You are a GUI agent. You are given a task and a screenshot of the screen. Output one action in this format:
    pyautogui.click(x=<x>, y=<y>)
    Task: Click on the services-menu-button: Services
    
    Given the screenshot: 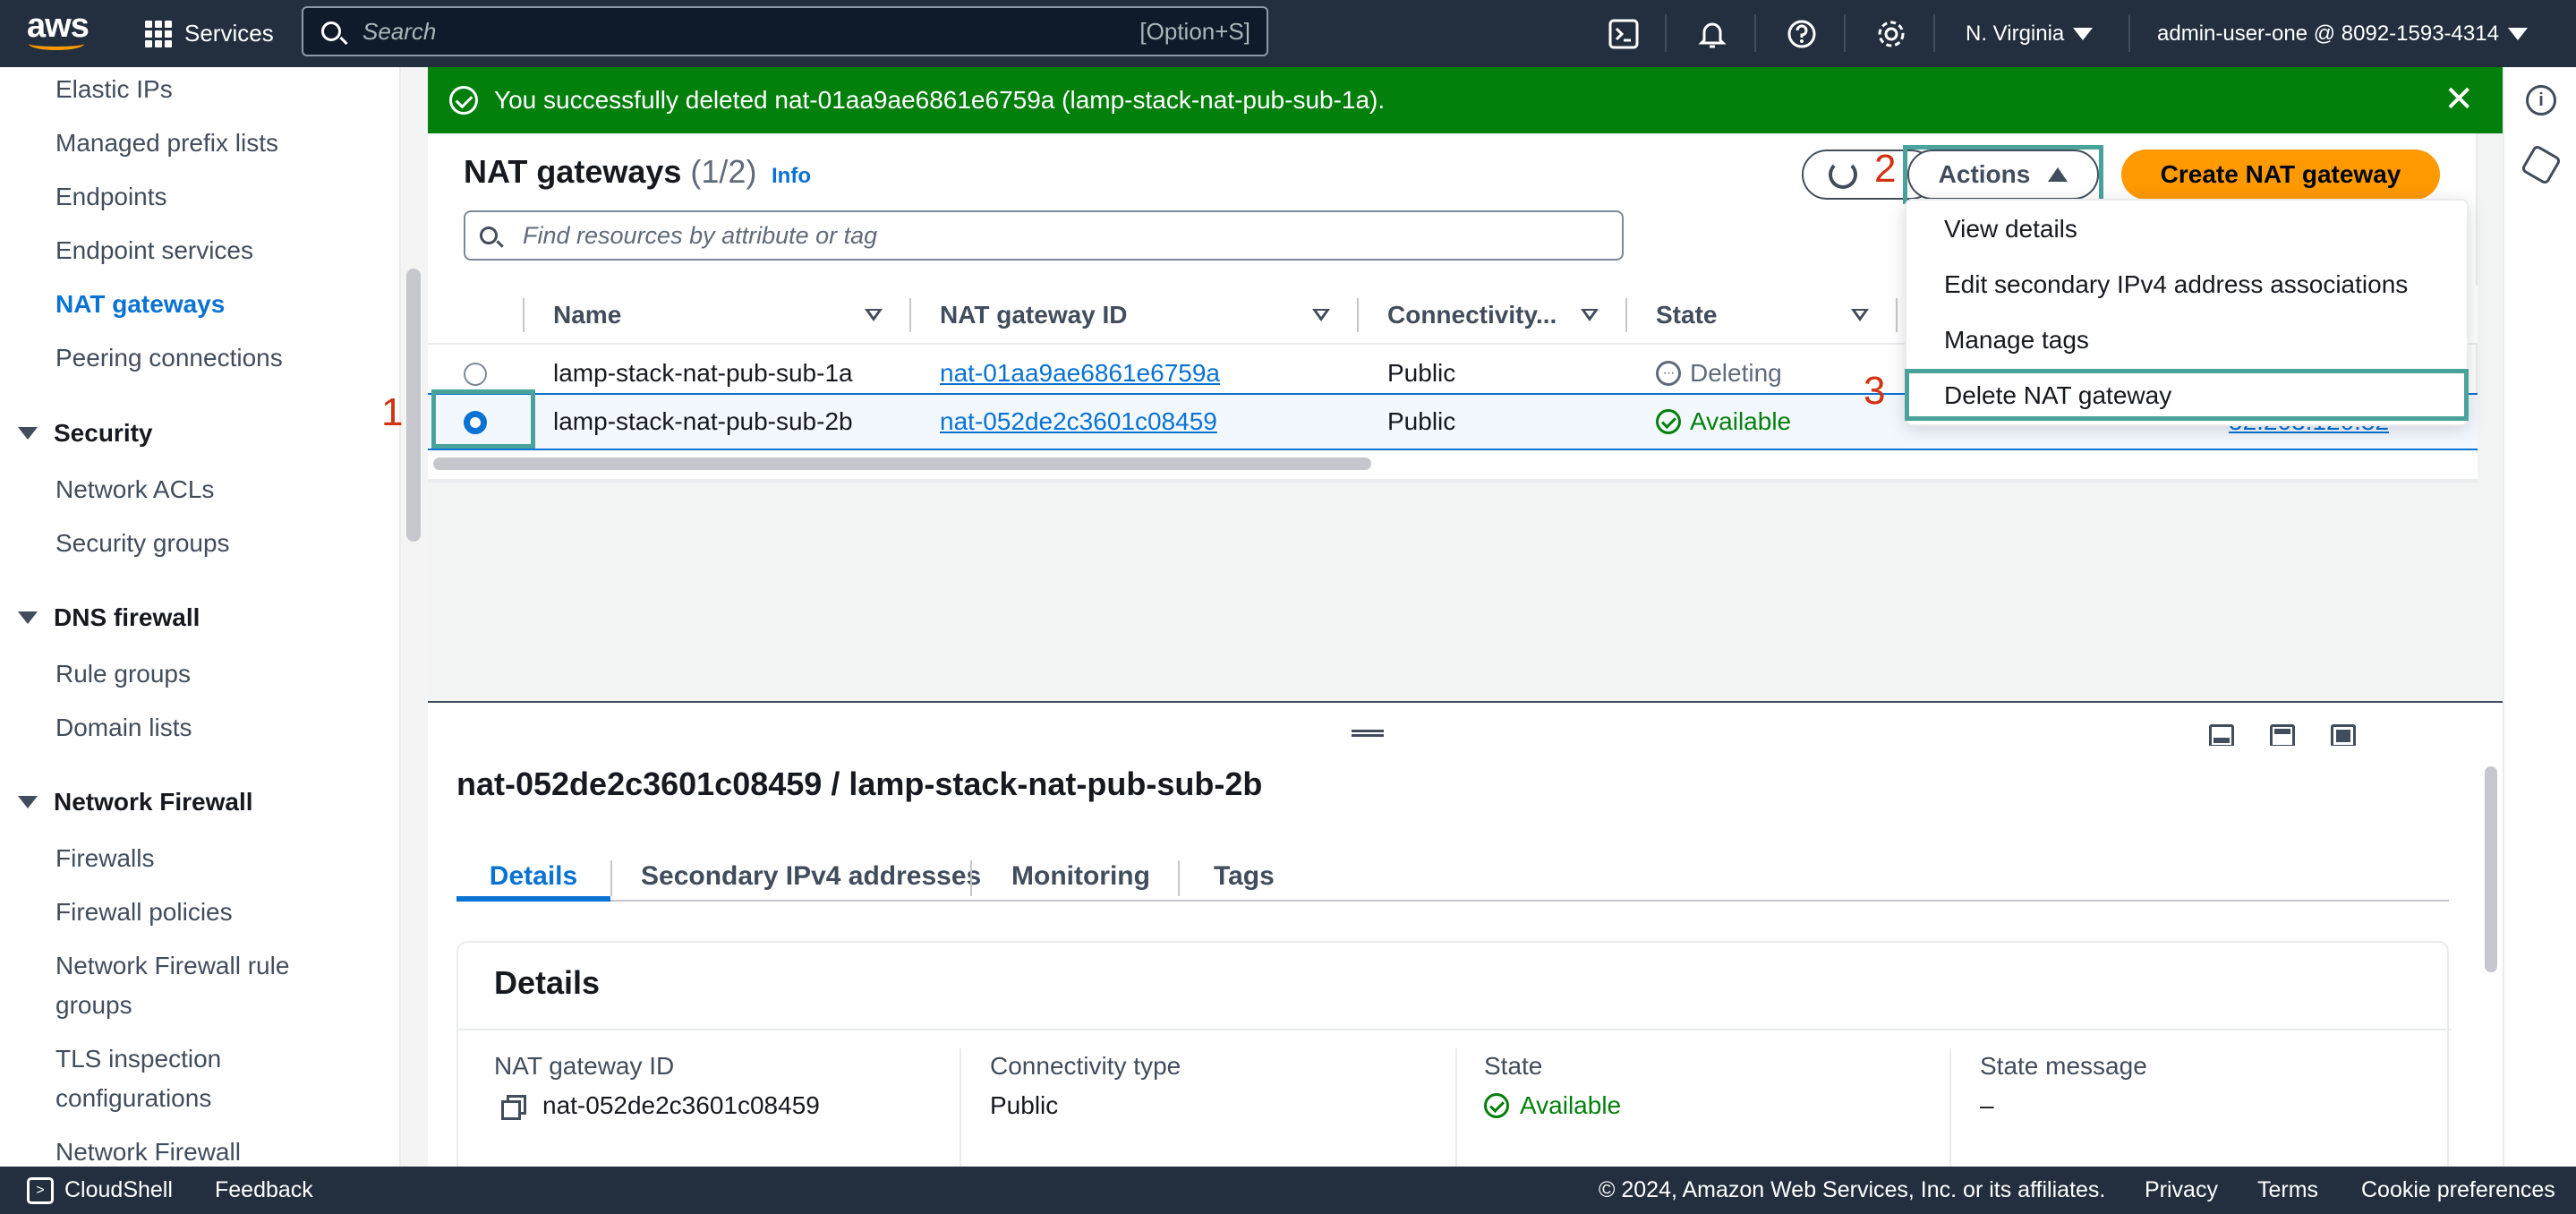 What is the action you would take?
    pyautogui.click(x=209, y=33)
    